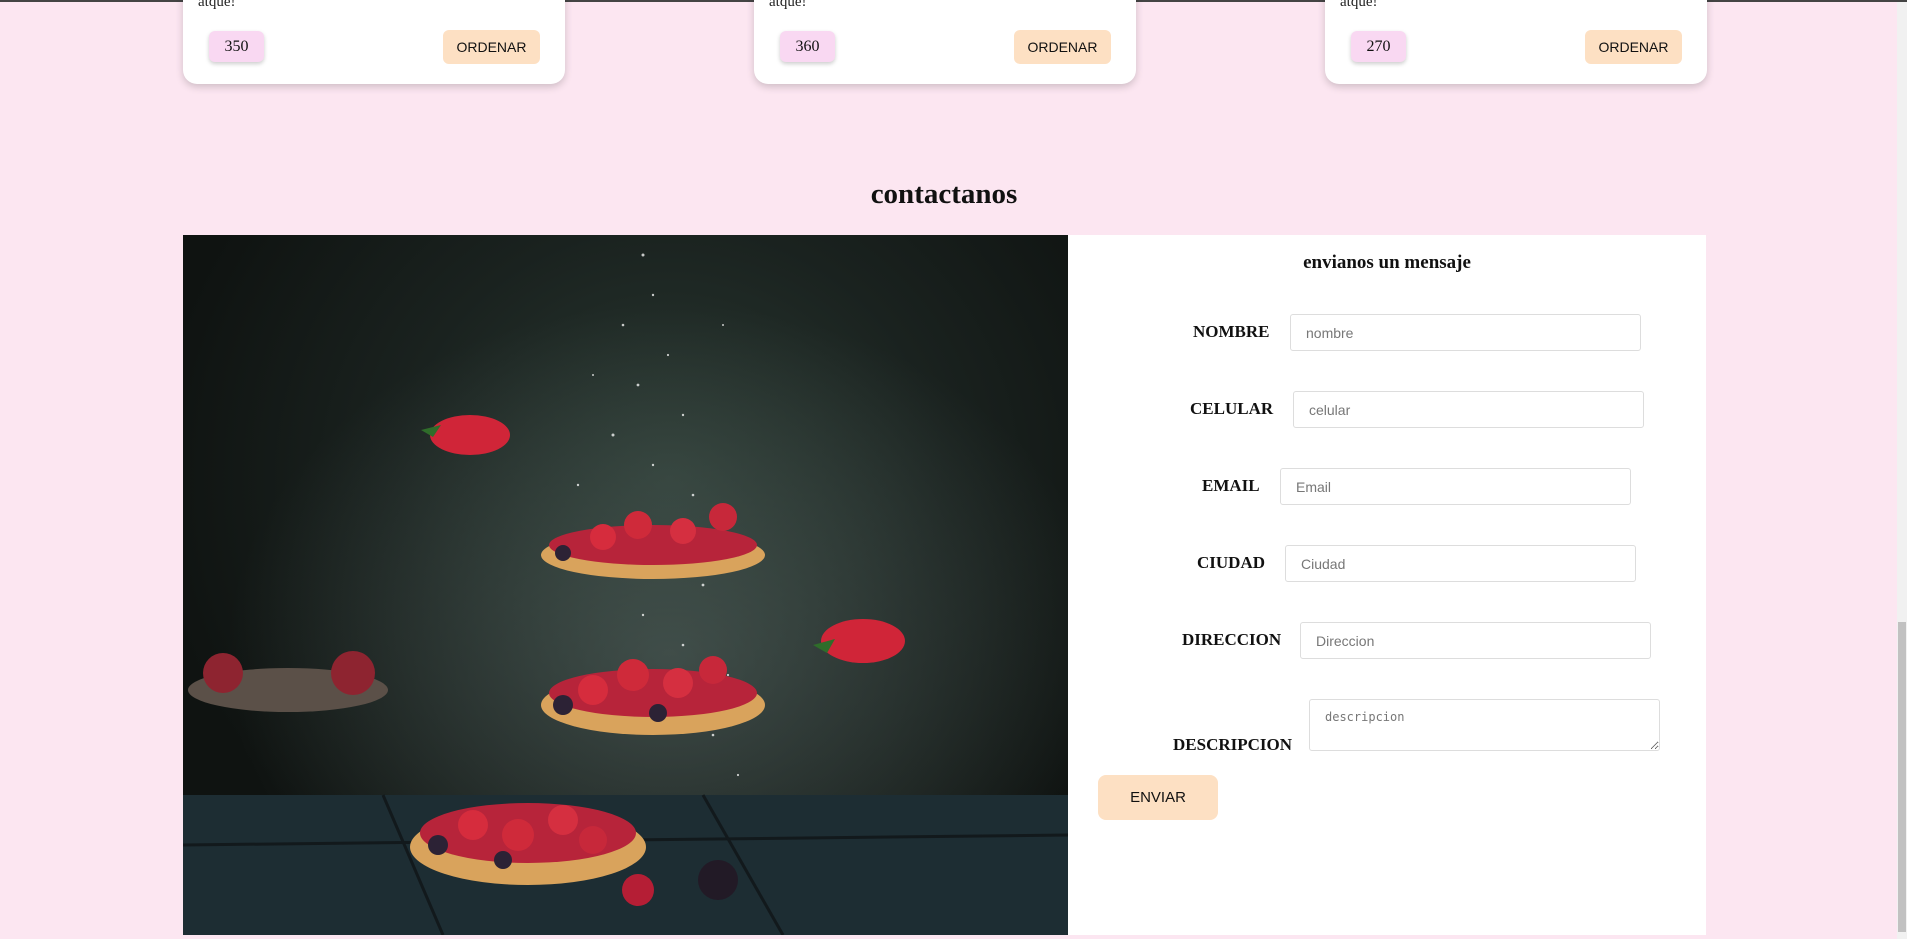 This screenshot has width=1907, height=939. What do you see at coordinates (1455, 486) in the screenshot?
I see `email-input` at bounding box center [1455, 486].